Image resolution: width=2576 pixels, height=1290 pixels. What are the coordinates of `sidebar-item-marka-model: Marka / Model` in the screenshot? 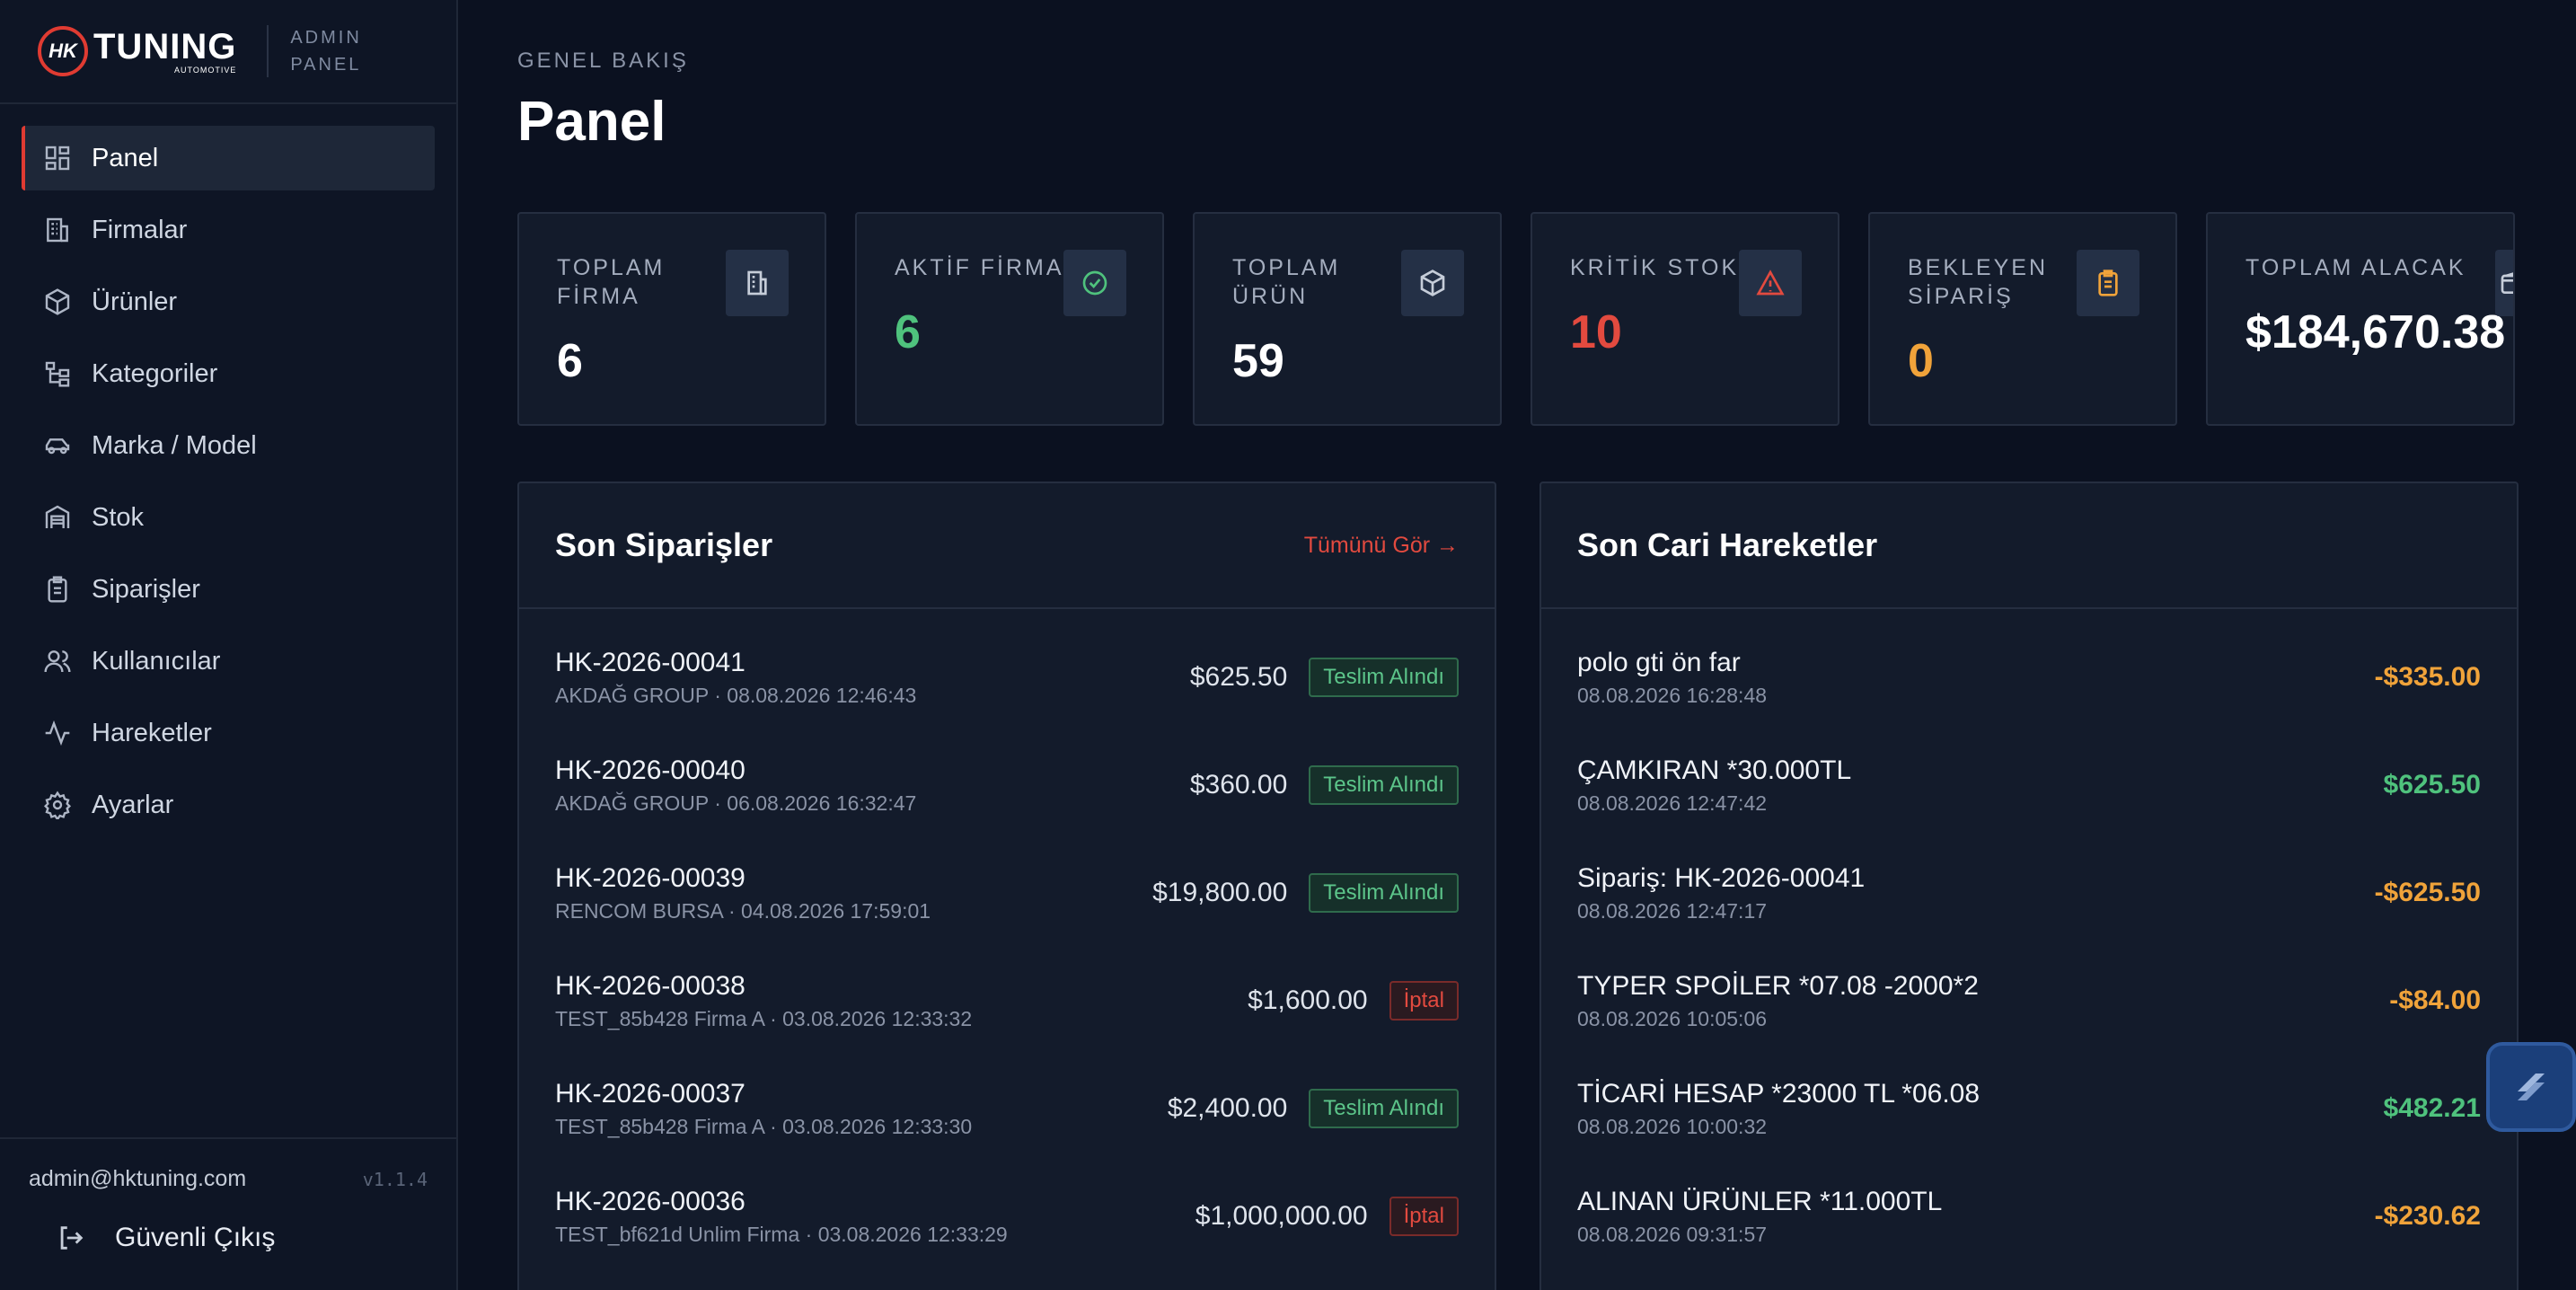 It's located at (228, 446).